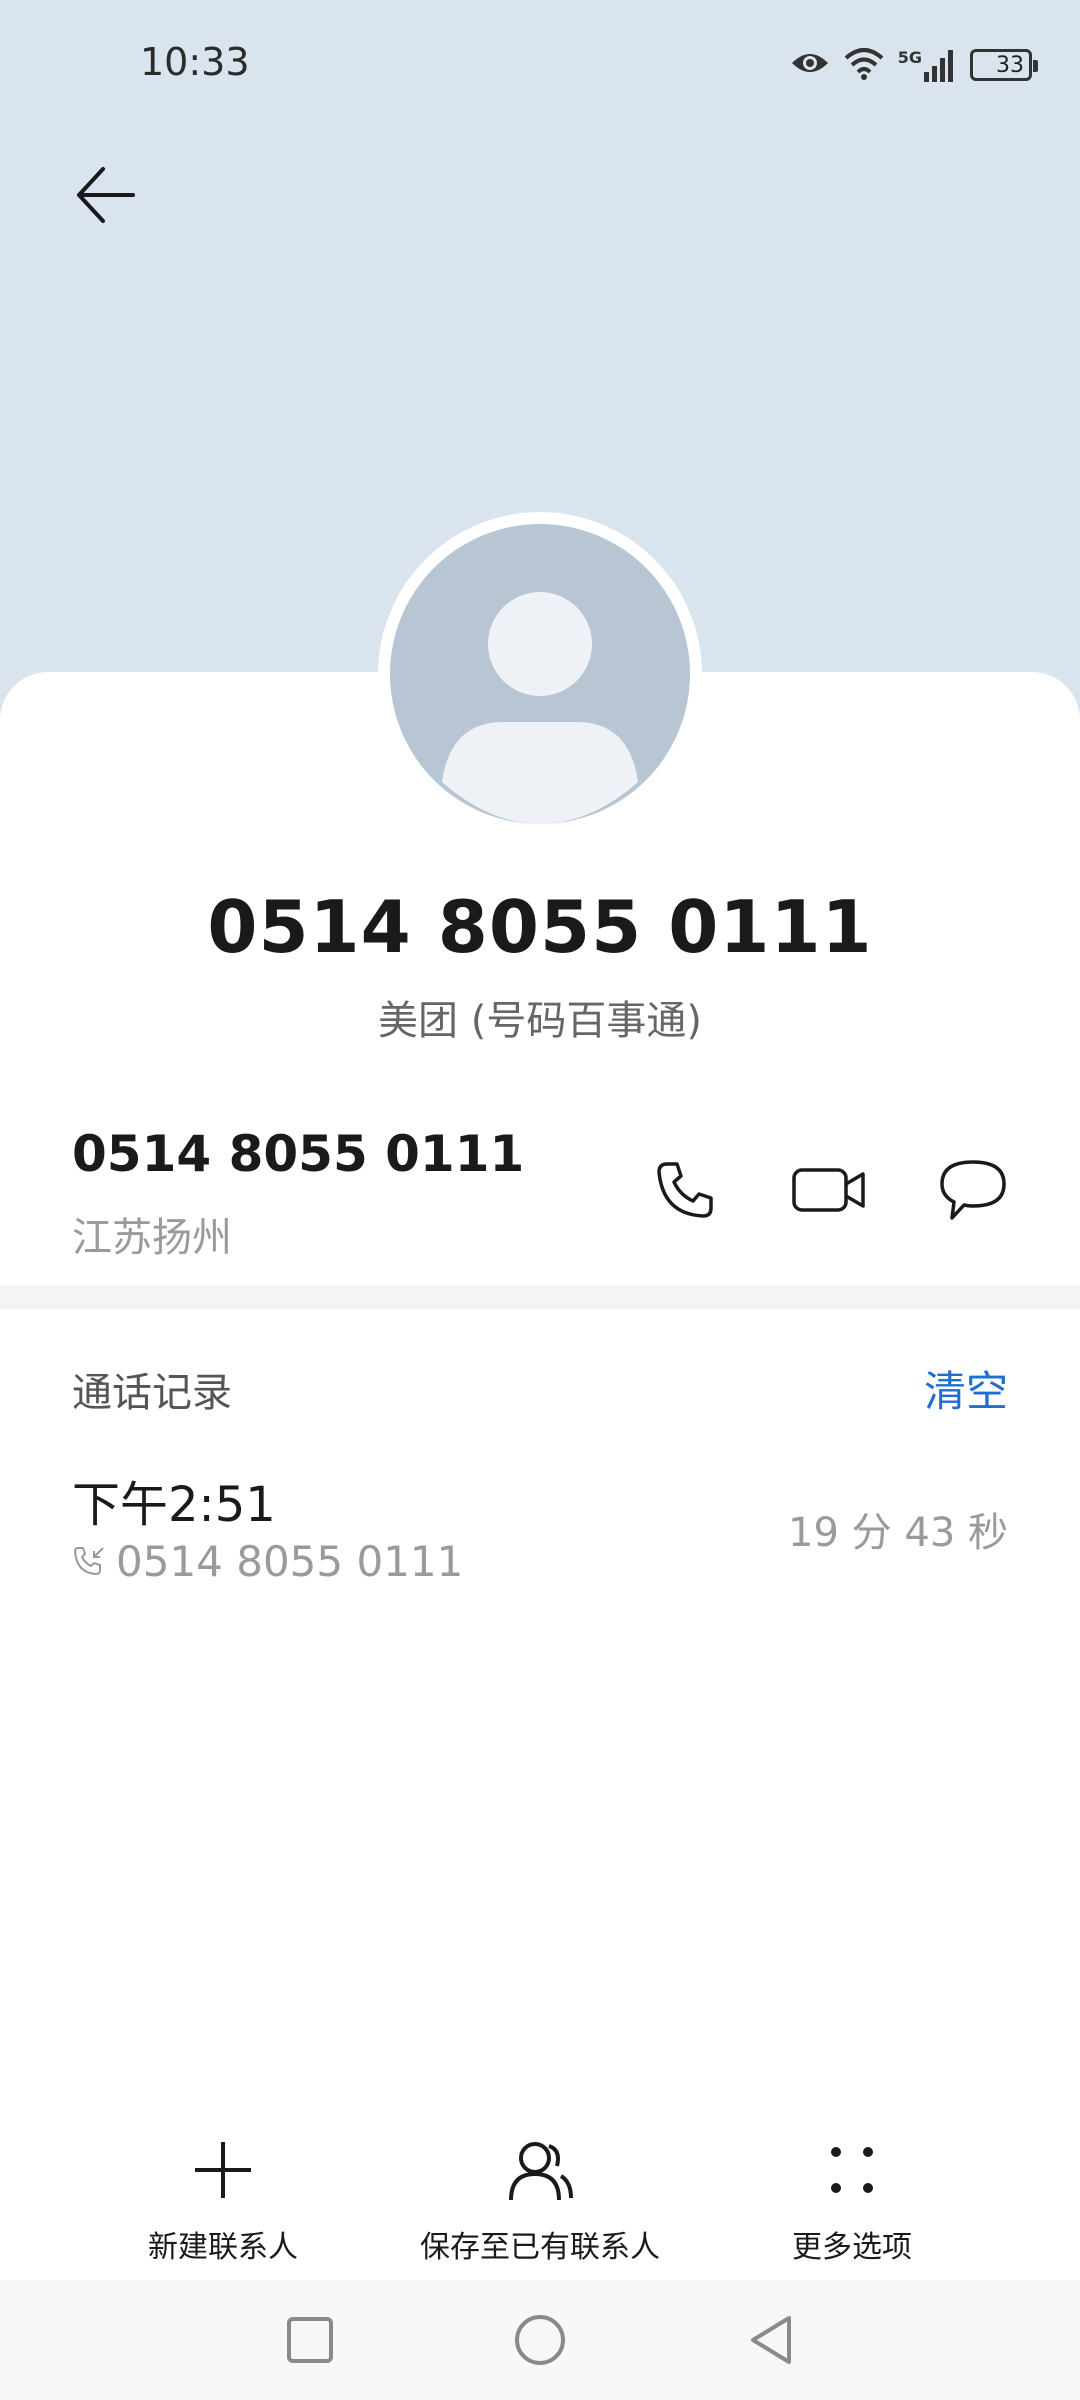 The height and width of the screenshot is (2400, 1080). I want to click on save-to-existing-button: 保存至已有联系人, so click(540, 2200).